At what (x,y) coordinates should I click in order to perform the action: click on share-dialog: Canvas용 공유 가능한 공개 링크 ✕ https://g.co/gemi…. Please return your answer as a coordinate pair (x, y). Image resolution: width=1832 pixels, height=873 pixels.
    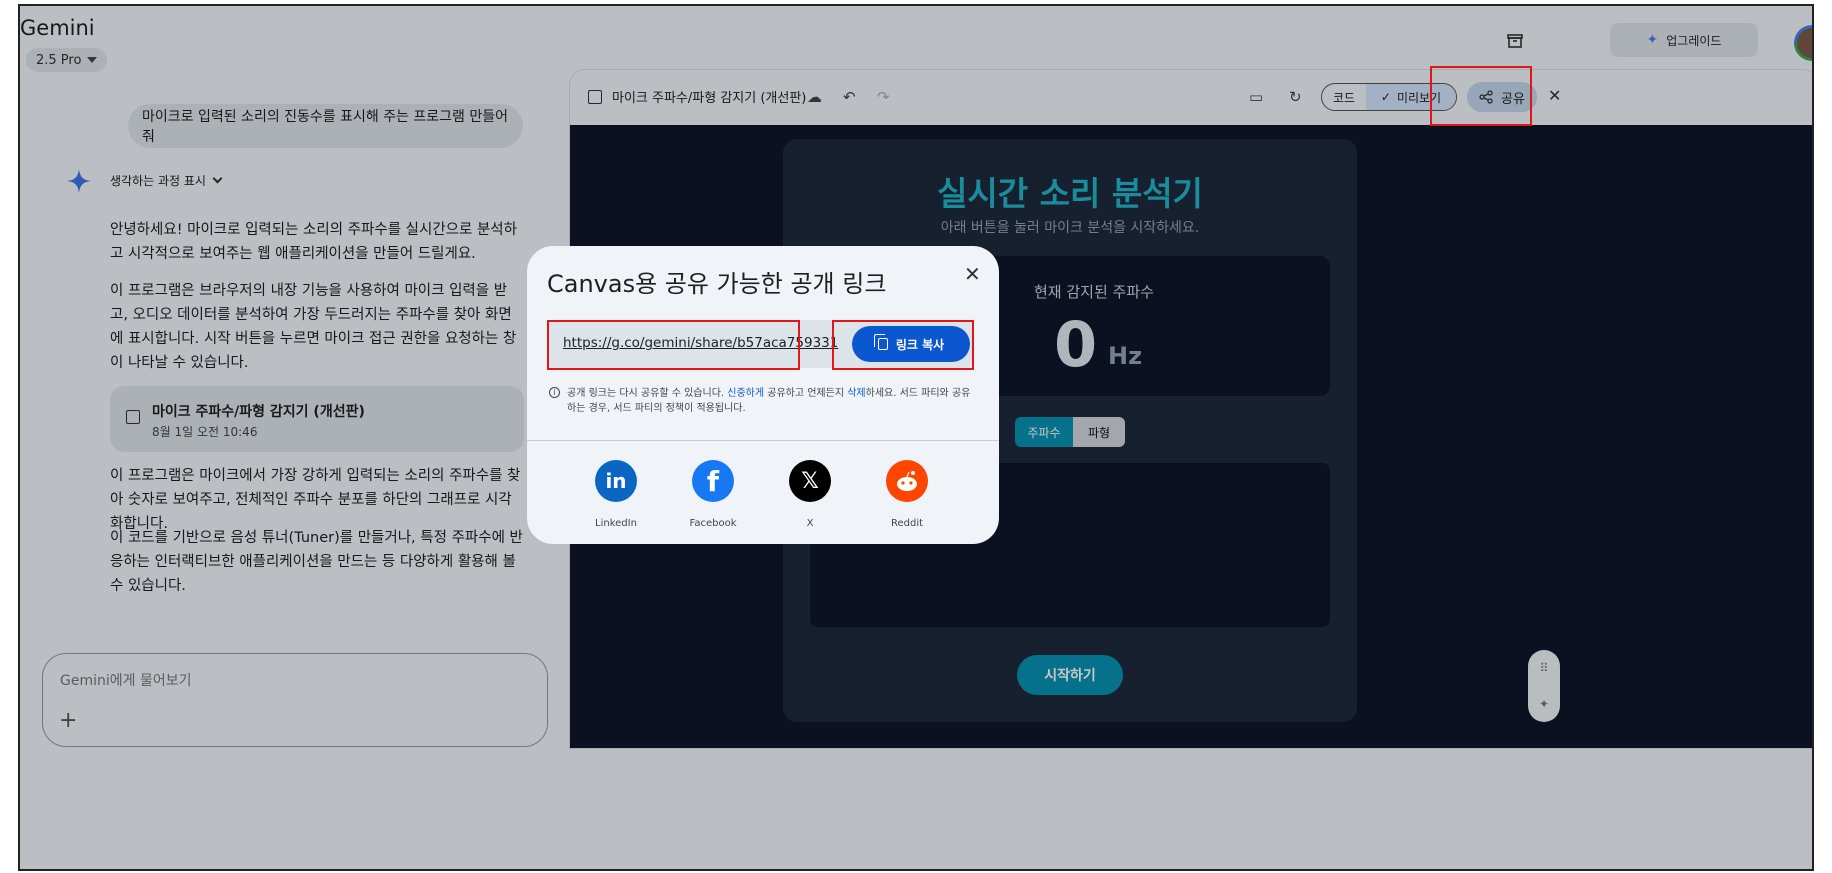
    Looking at the image, I should click on (763, 395).